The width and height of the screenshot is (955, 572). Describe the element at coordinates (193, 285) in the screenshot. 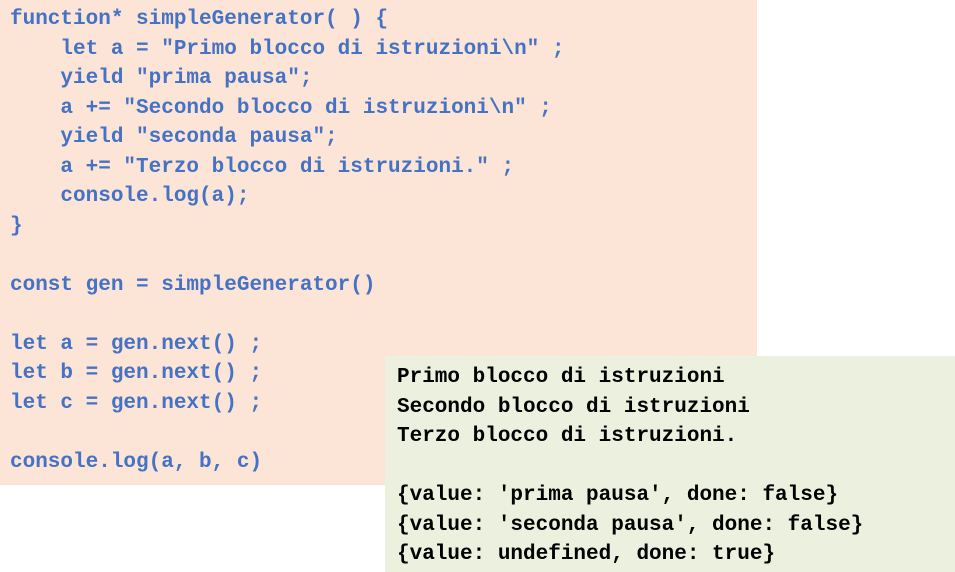

I see `code-line-10: const gen = simpleGenerator()` at that location.